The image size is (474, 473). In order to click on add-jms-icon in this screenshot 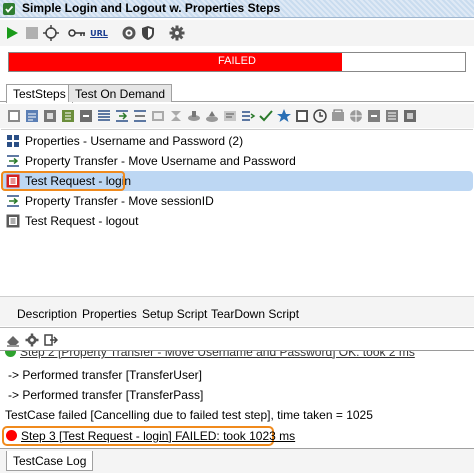, I will do `click(338, 116)`.